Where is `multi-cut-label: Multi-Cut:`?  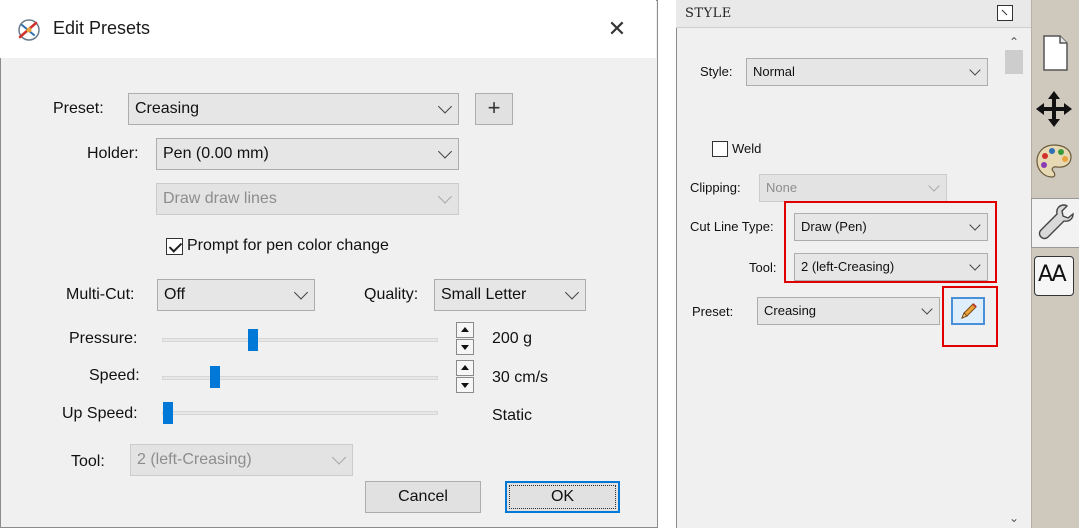 multi-cut-label: Multi-Cut: is located at coordinates (100, 294).